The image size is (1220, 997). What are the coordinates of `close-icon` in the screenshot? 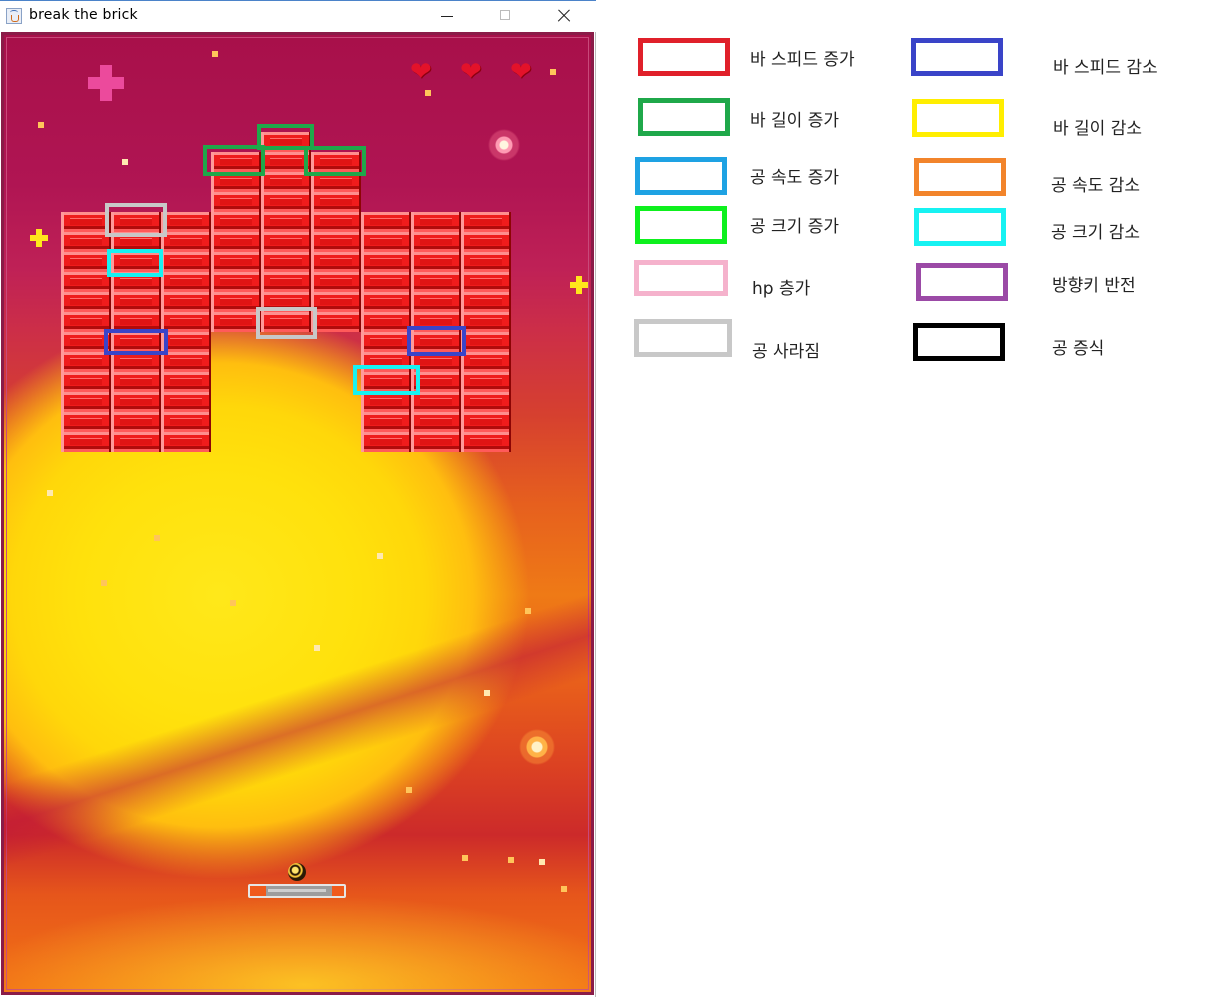 It's located at (564, 16).